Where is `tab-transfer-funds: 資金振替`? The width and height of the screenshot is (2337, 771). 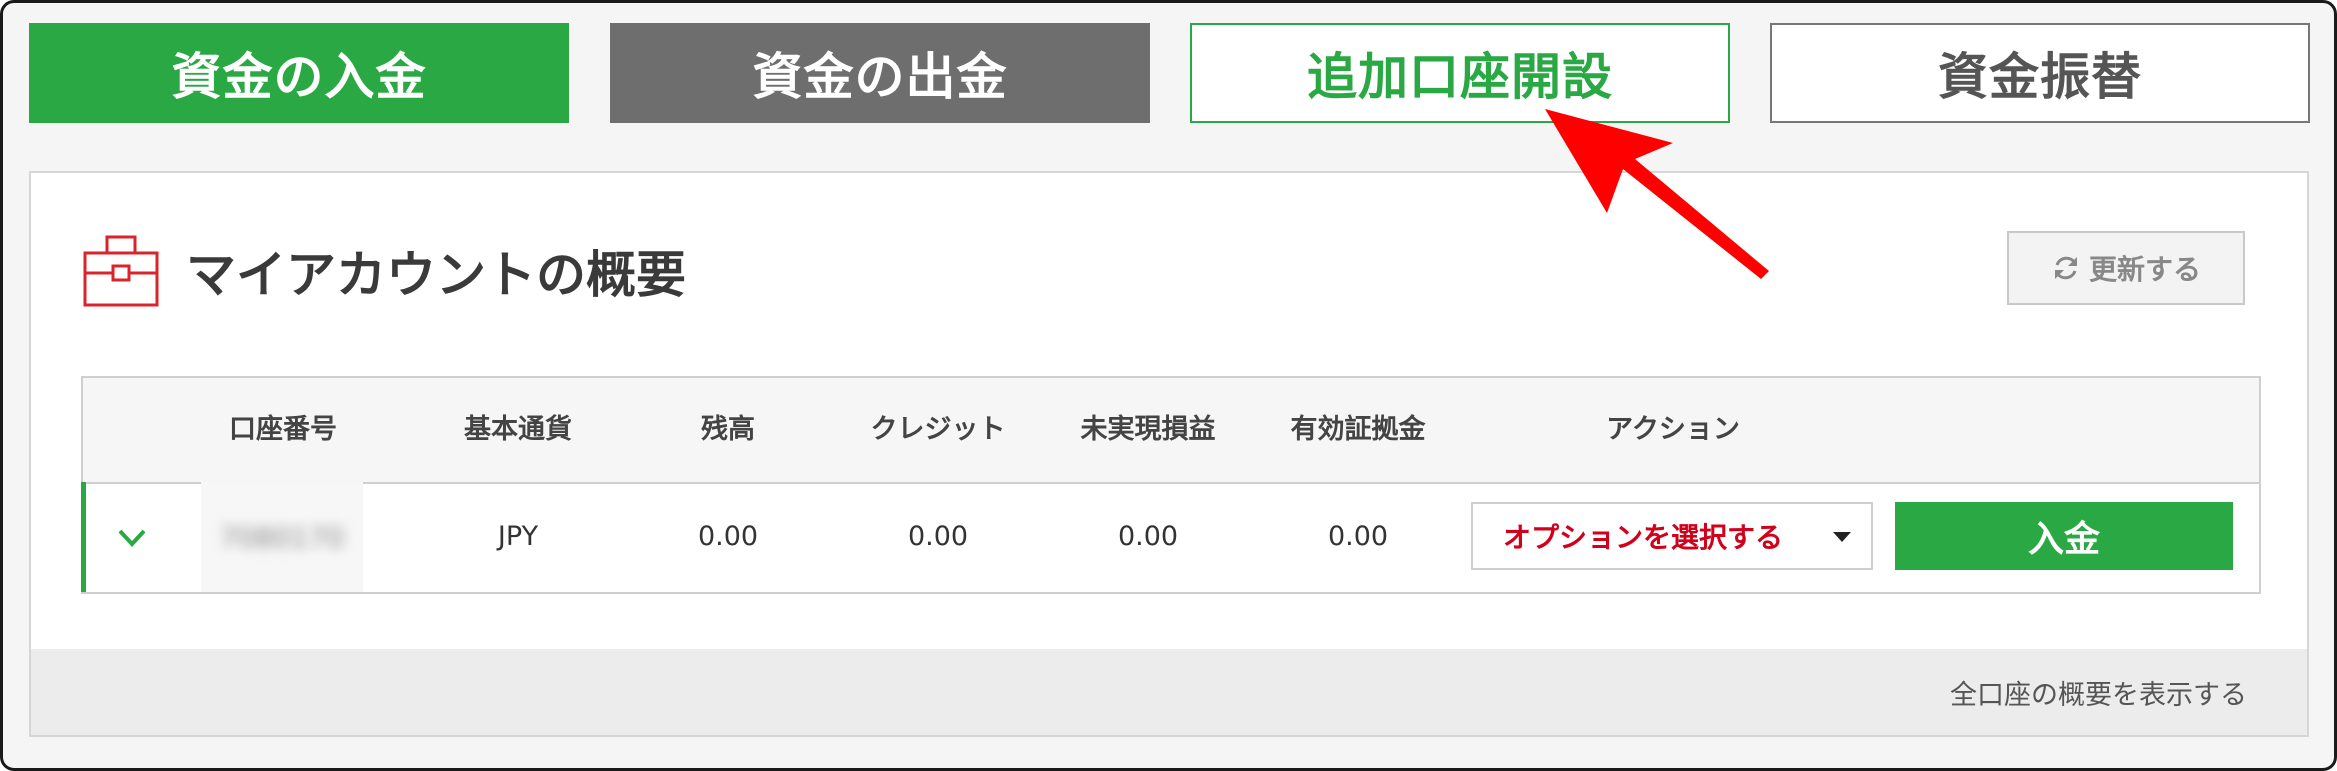
tab-transfer-funds: 資金振替 is located at coordinates (2040, 73).